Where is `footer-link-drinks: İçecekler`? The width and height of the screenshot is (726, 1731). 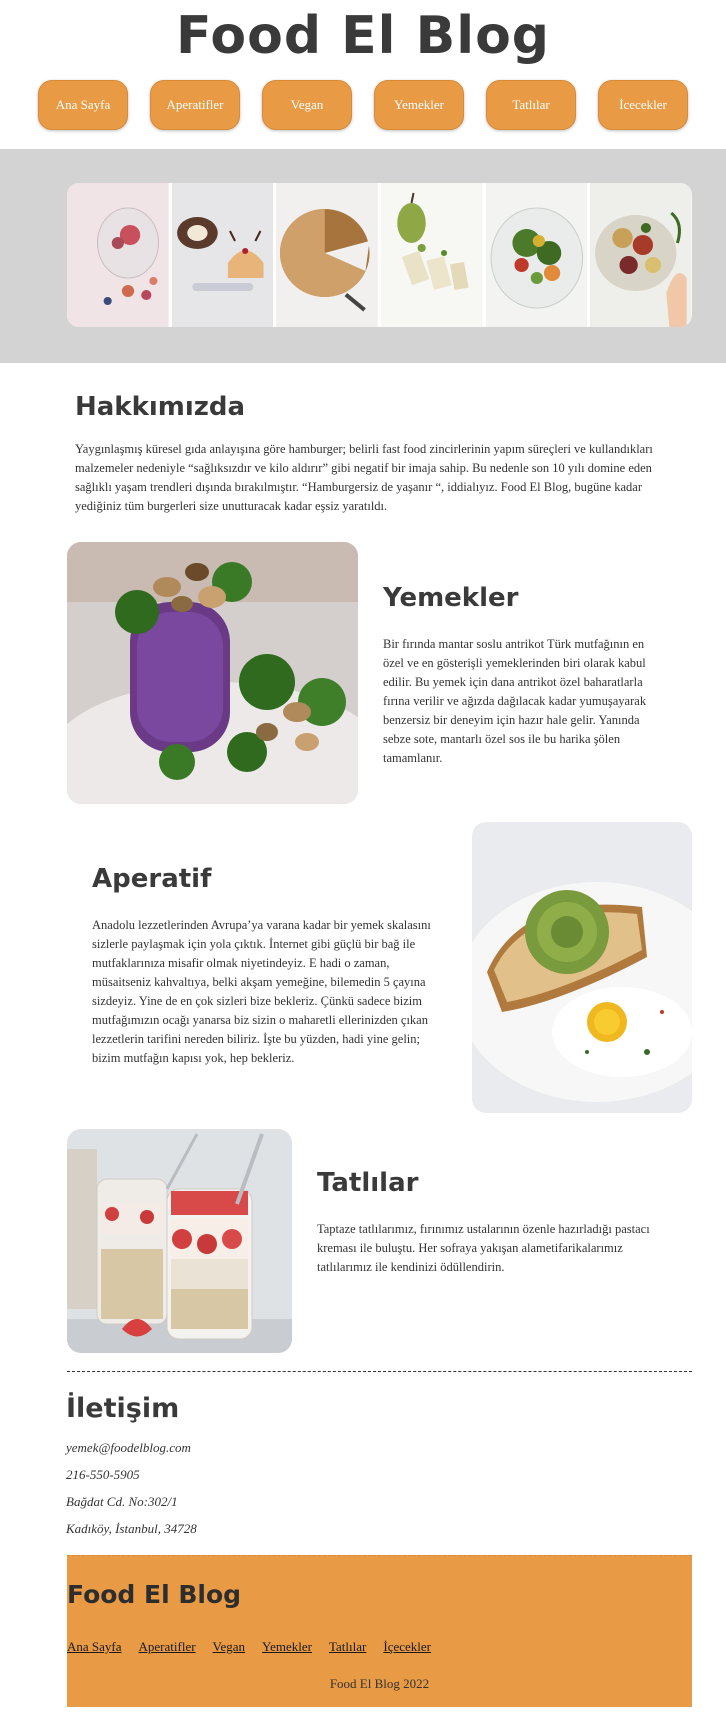 footer-link-drinks: İçecekler is located at coordinates (407, 1647).